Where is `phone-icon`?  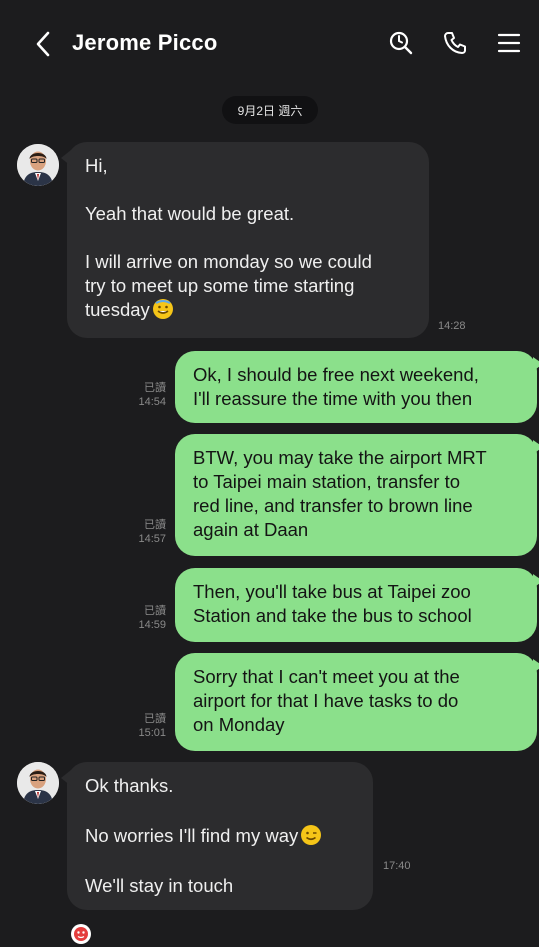 phone-icon is located at coordinates (455, 43).